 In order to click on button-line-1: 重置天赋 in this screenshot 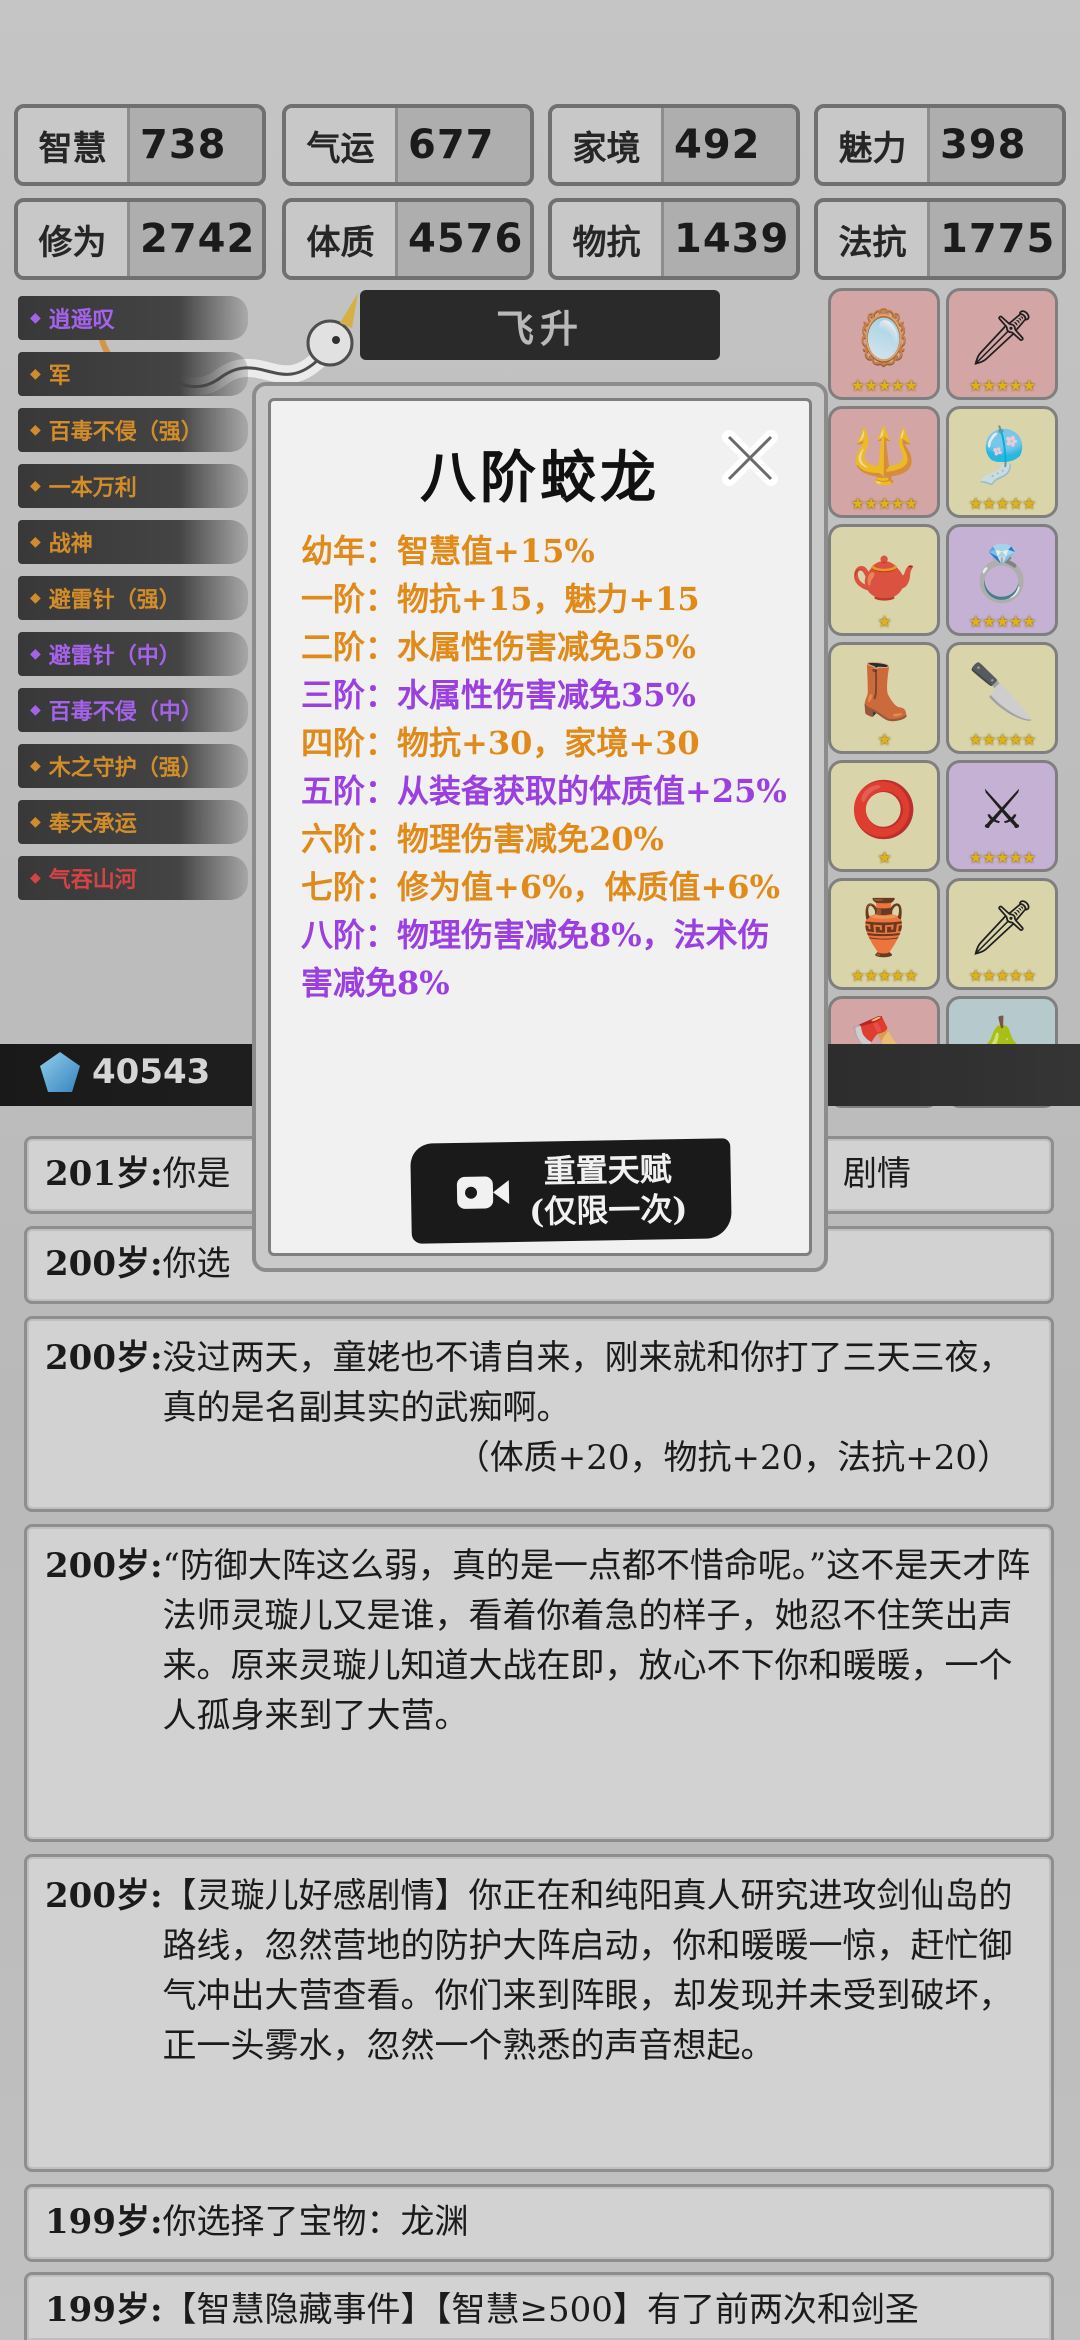, I will do `click(607, 1170)`.